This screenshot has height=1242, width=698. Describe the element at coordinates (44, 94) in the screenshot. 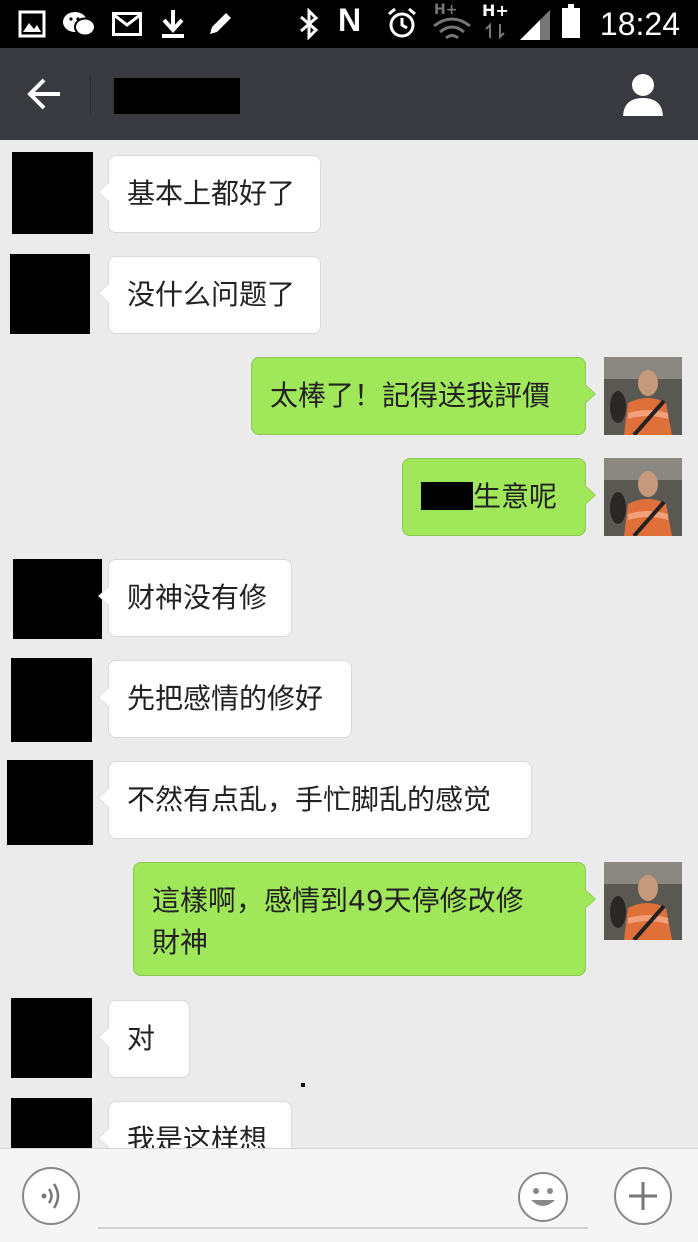

I see `back-arrow-icon` at that location.